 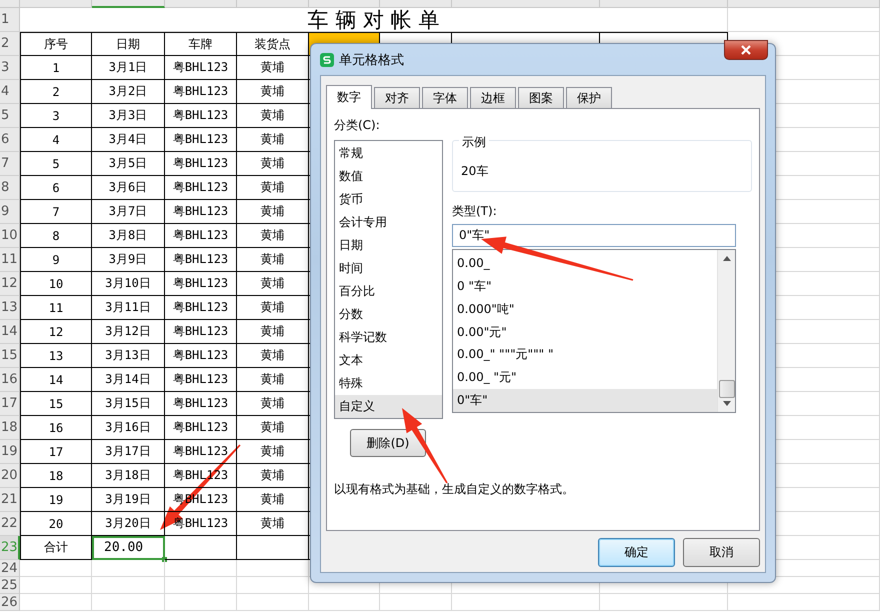 I want to click on category-item: 数值, so click(x=388, y=176).